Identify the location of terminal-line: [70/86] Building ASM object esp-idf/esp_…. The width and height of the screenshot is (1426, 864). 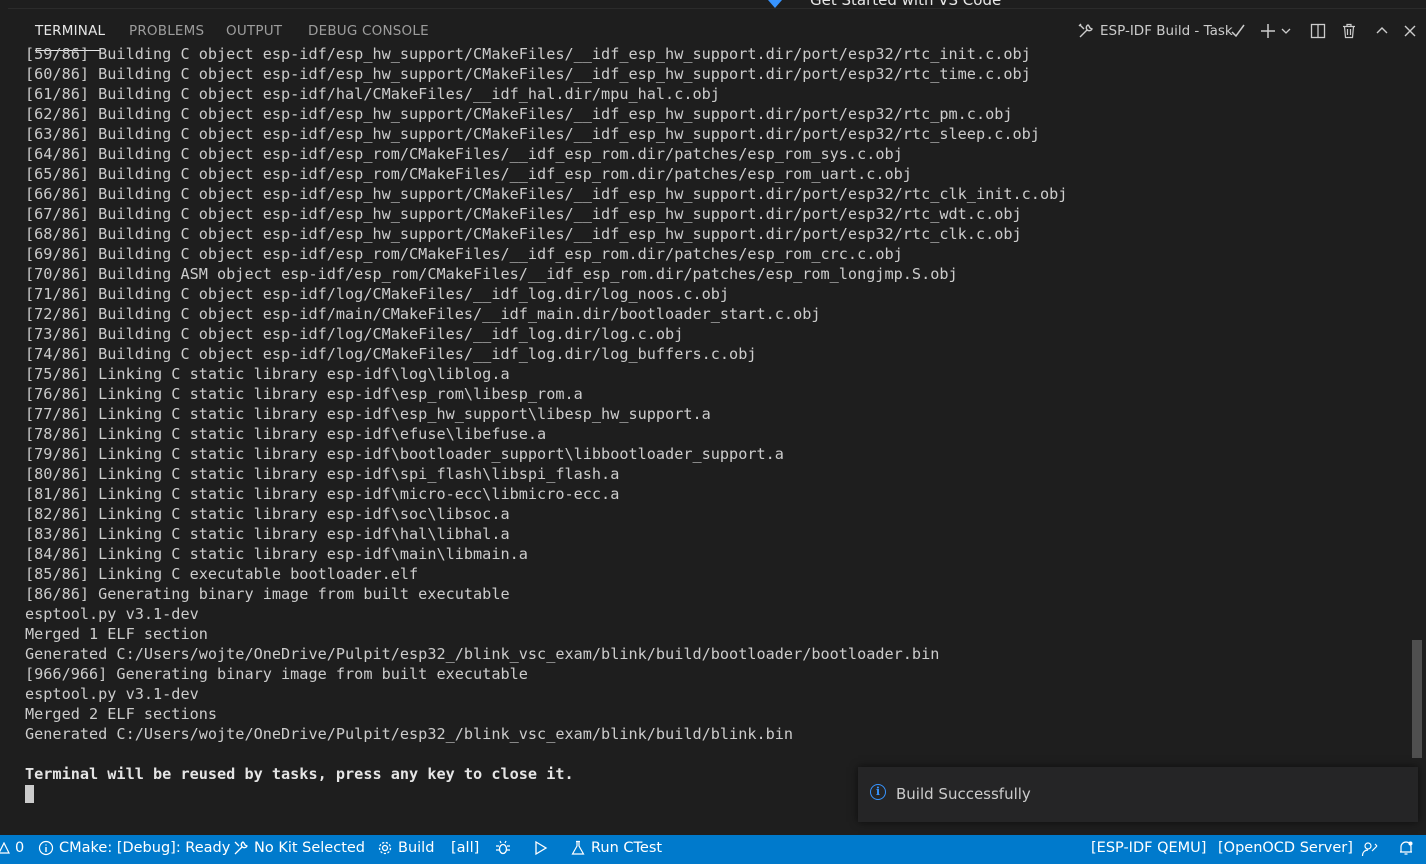
(491, 274).